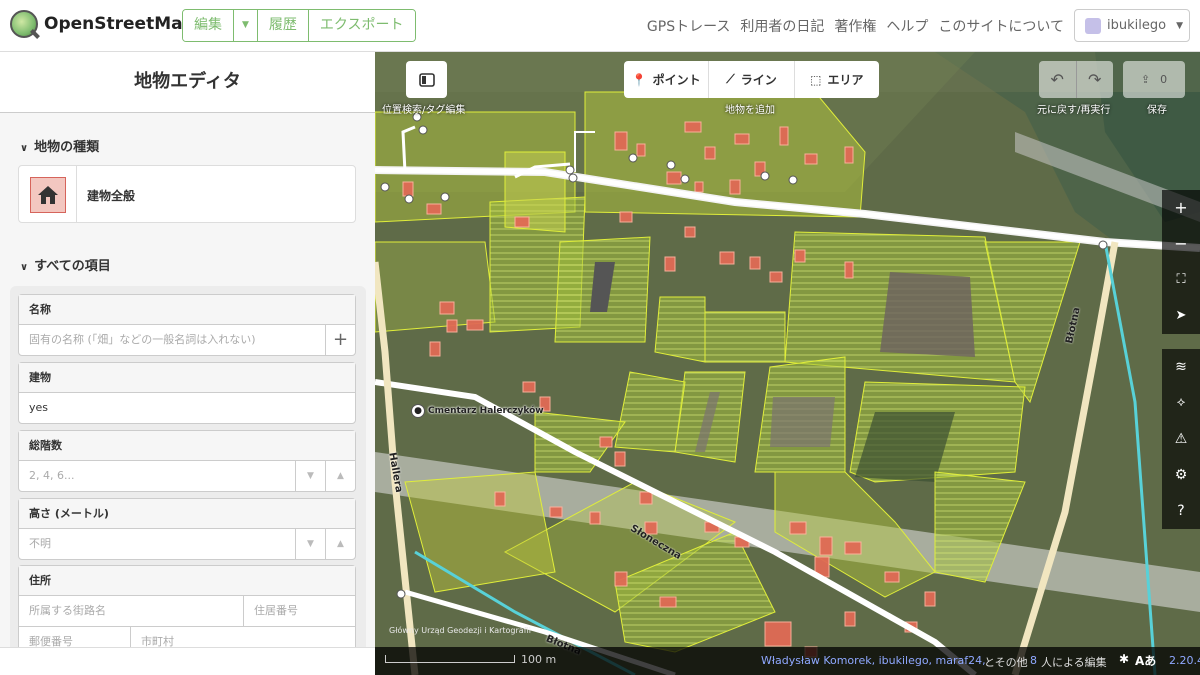 The height and width of the screenshot is (675, 1200). I want to click on secondary-nav: GPSトレース 利用者の日記 著作権 ヘルプ このサイトについて, so click(855, 26).